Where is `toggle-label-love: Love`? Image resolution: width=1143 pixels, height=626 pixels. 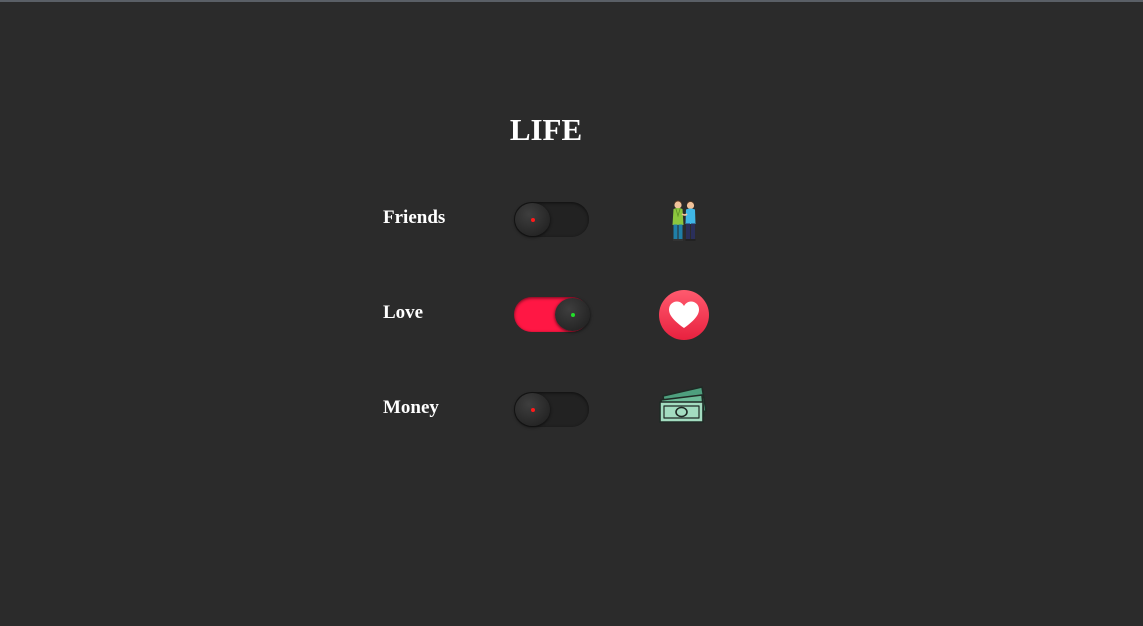
toggle-label-love: Love is located at coordinates (403, 312).